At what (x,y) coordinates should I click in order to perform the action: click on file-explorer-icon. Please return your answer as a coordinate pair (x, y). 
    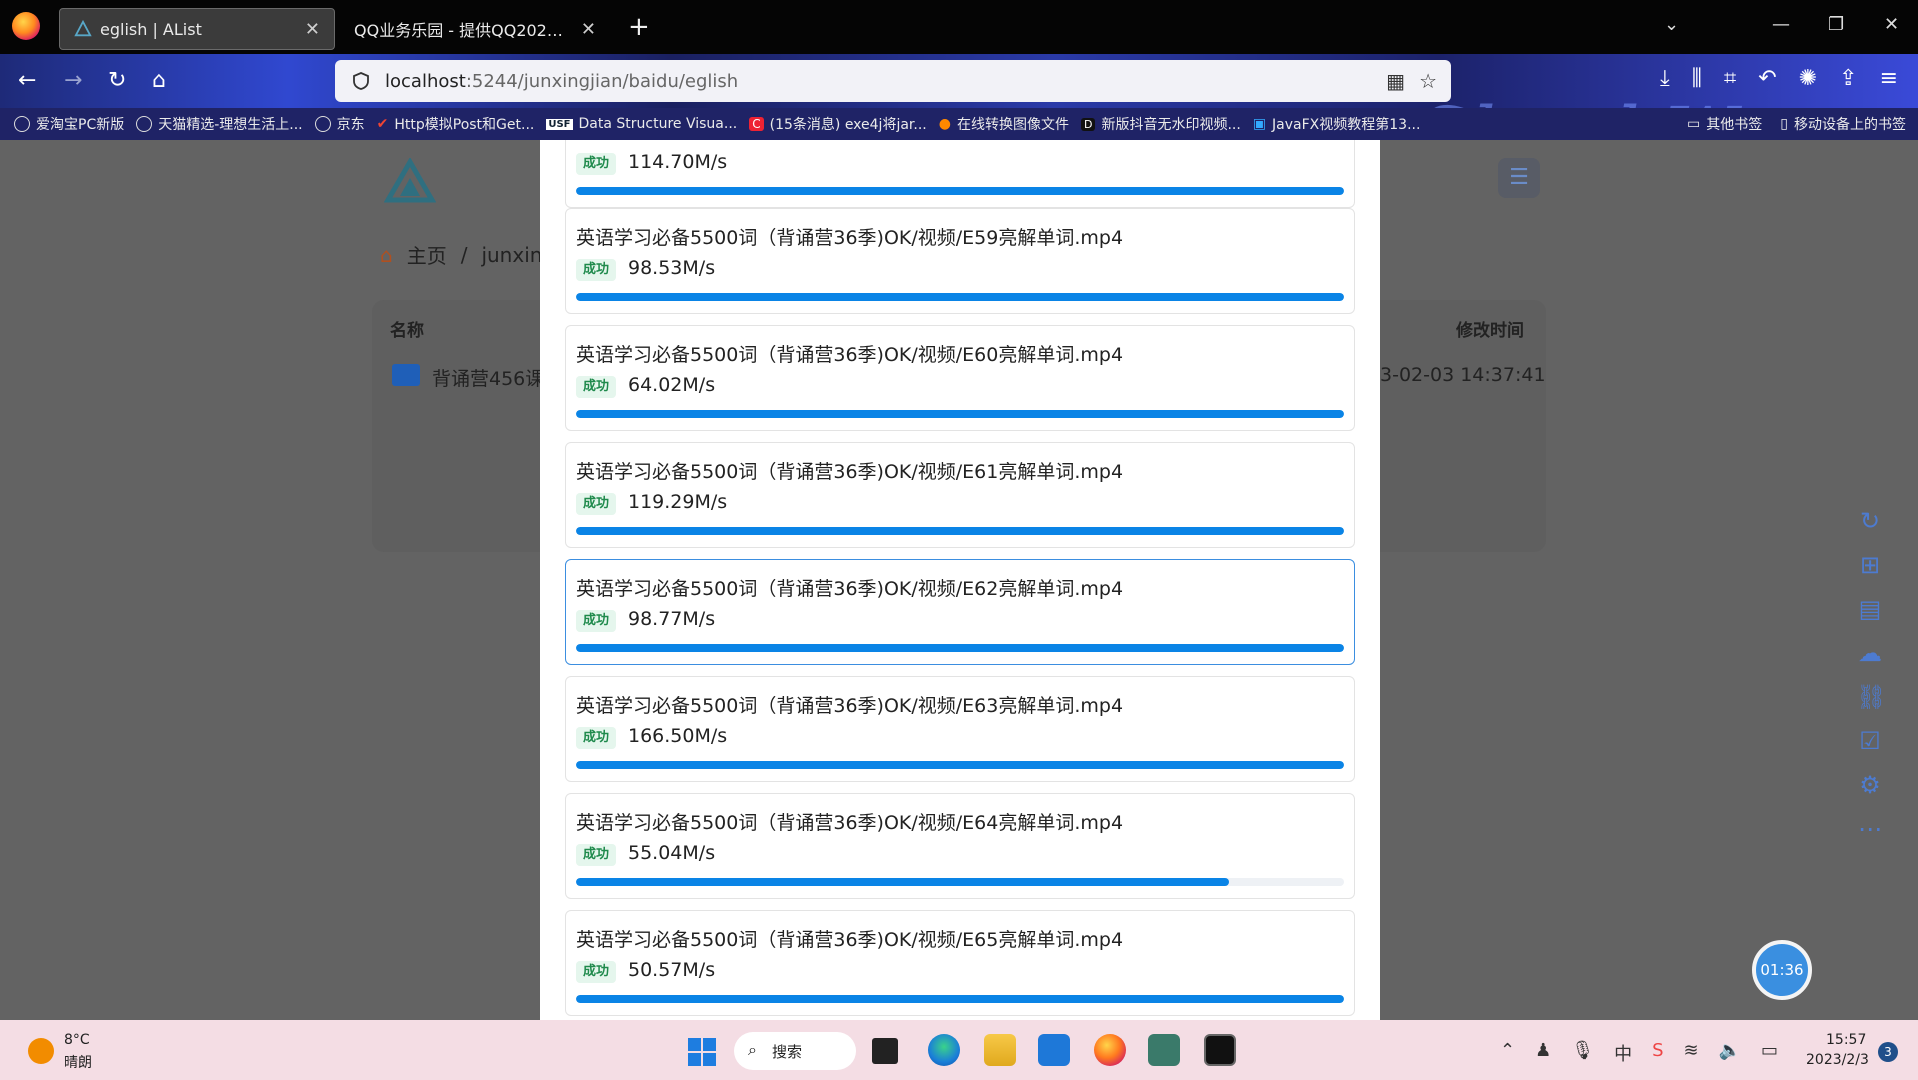
    Looking at the image, I should click on (1000, 1050).